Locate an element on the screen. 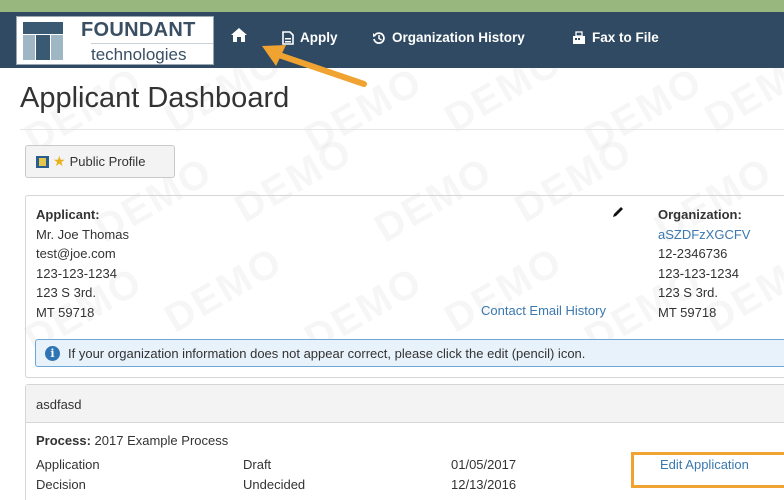  nav-history-label: Organization History is located at coordinates (458, 37).